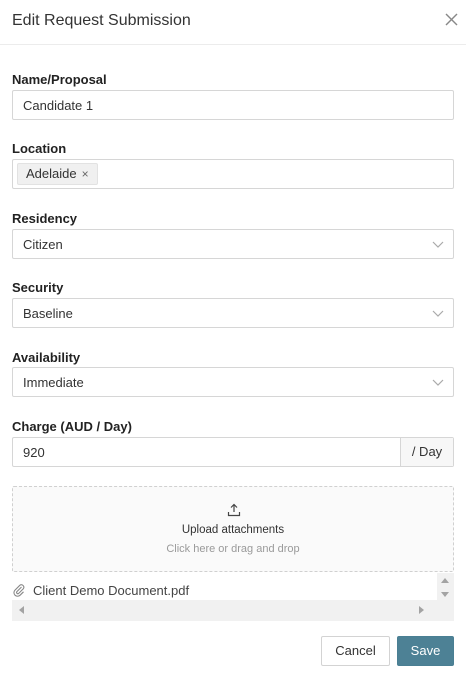 The width and height of the screenshot is (466, 680). What do you see at coordinates (38, 287) in the screenshot?
I see `security-label: Security` at bounding box center [38, 287].